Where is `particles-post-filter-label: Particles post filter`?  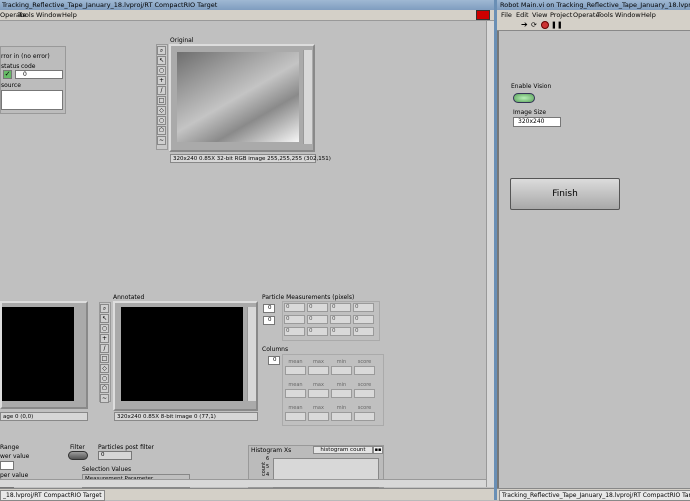
particles-post-filter-label: Particles post filter is located at coordinates (126, 447).